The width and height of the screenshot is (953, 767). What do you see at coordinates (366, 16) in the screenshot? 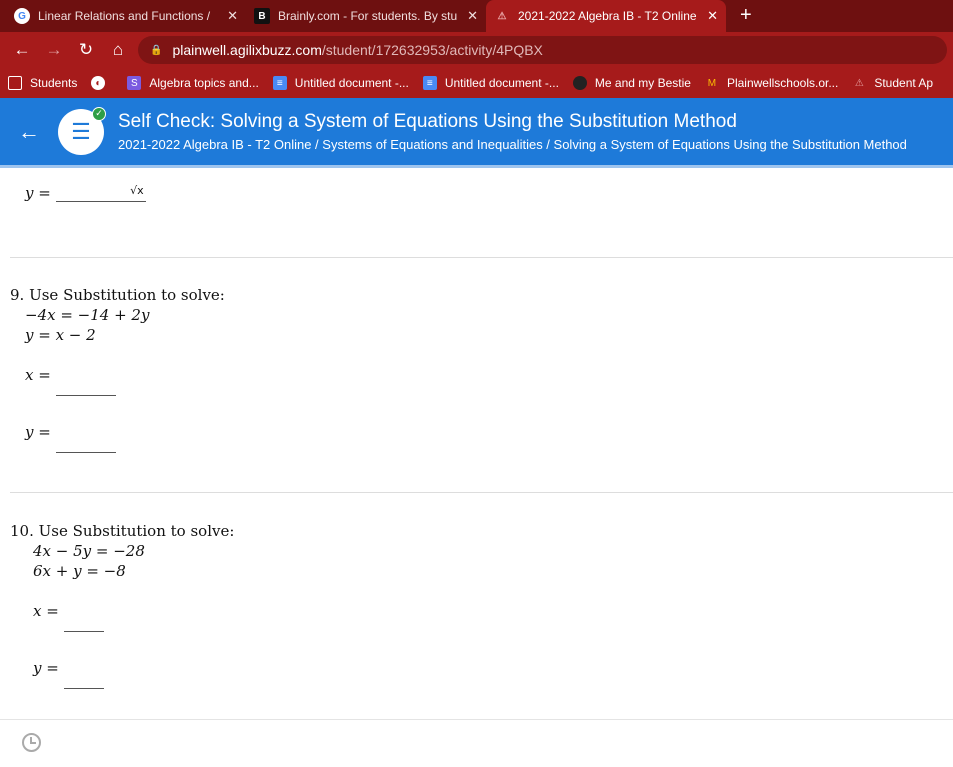
I see `tab-brainly: B Brainly.com - For students. By stu ✕` at bounding box center [366, 16].